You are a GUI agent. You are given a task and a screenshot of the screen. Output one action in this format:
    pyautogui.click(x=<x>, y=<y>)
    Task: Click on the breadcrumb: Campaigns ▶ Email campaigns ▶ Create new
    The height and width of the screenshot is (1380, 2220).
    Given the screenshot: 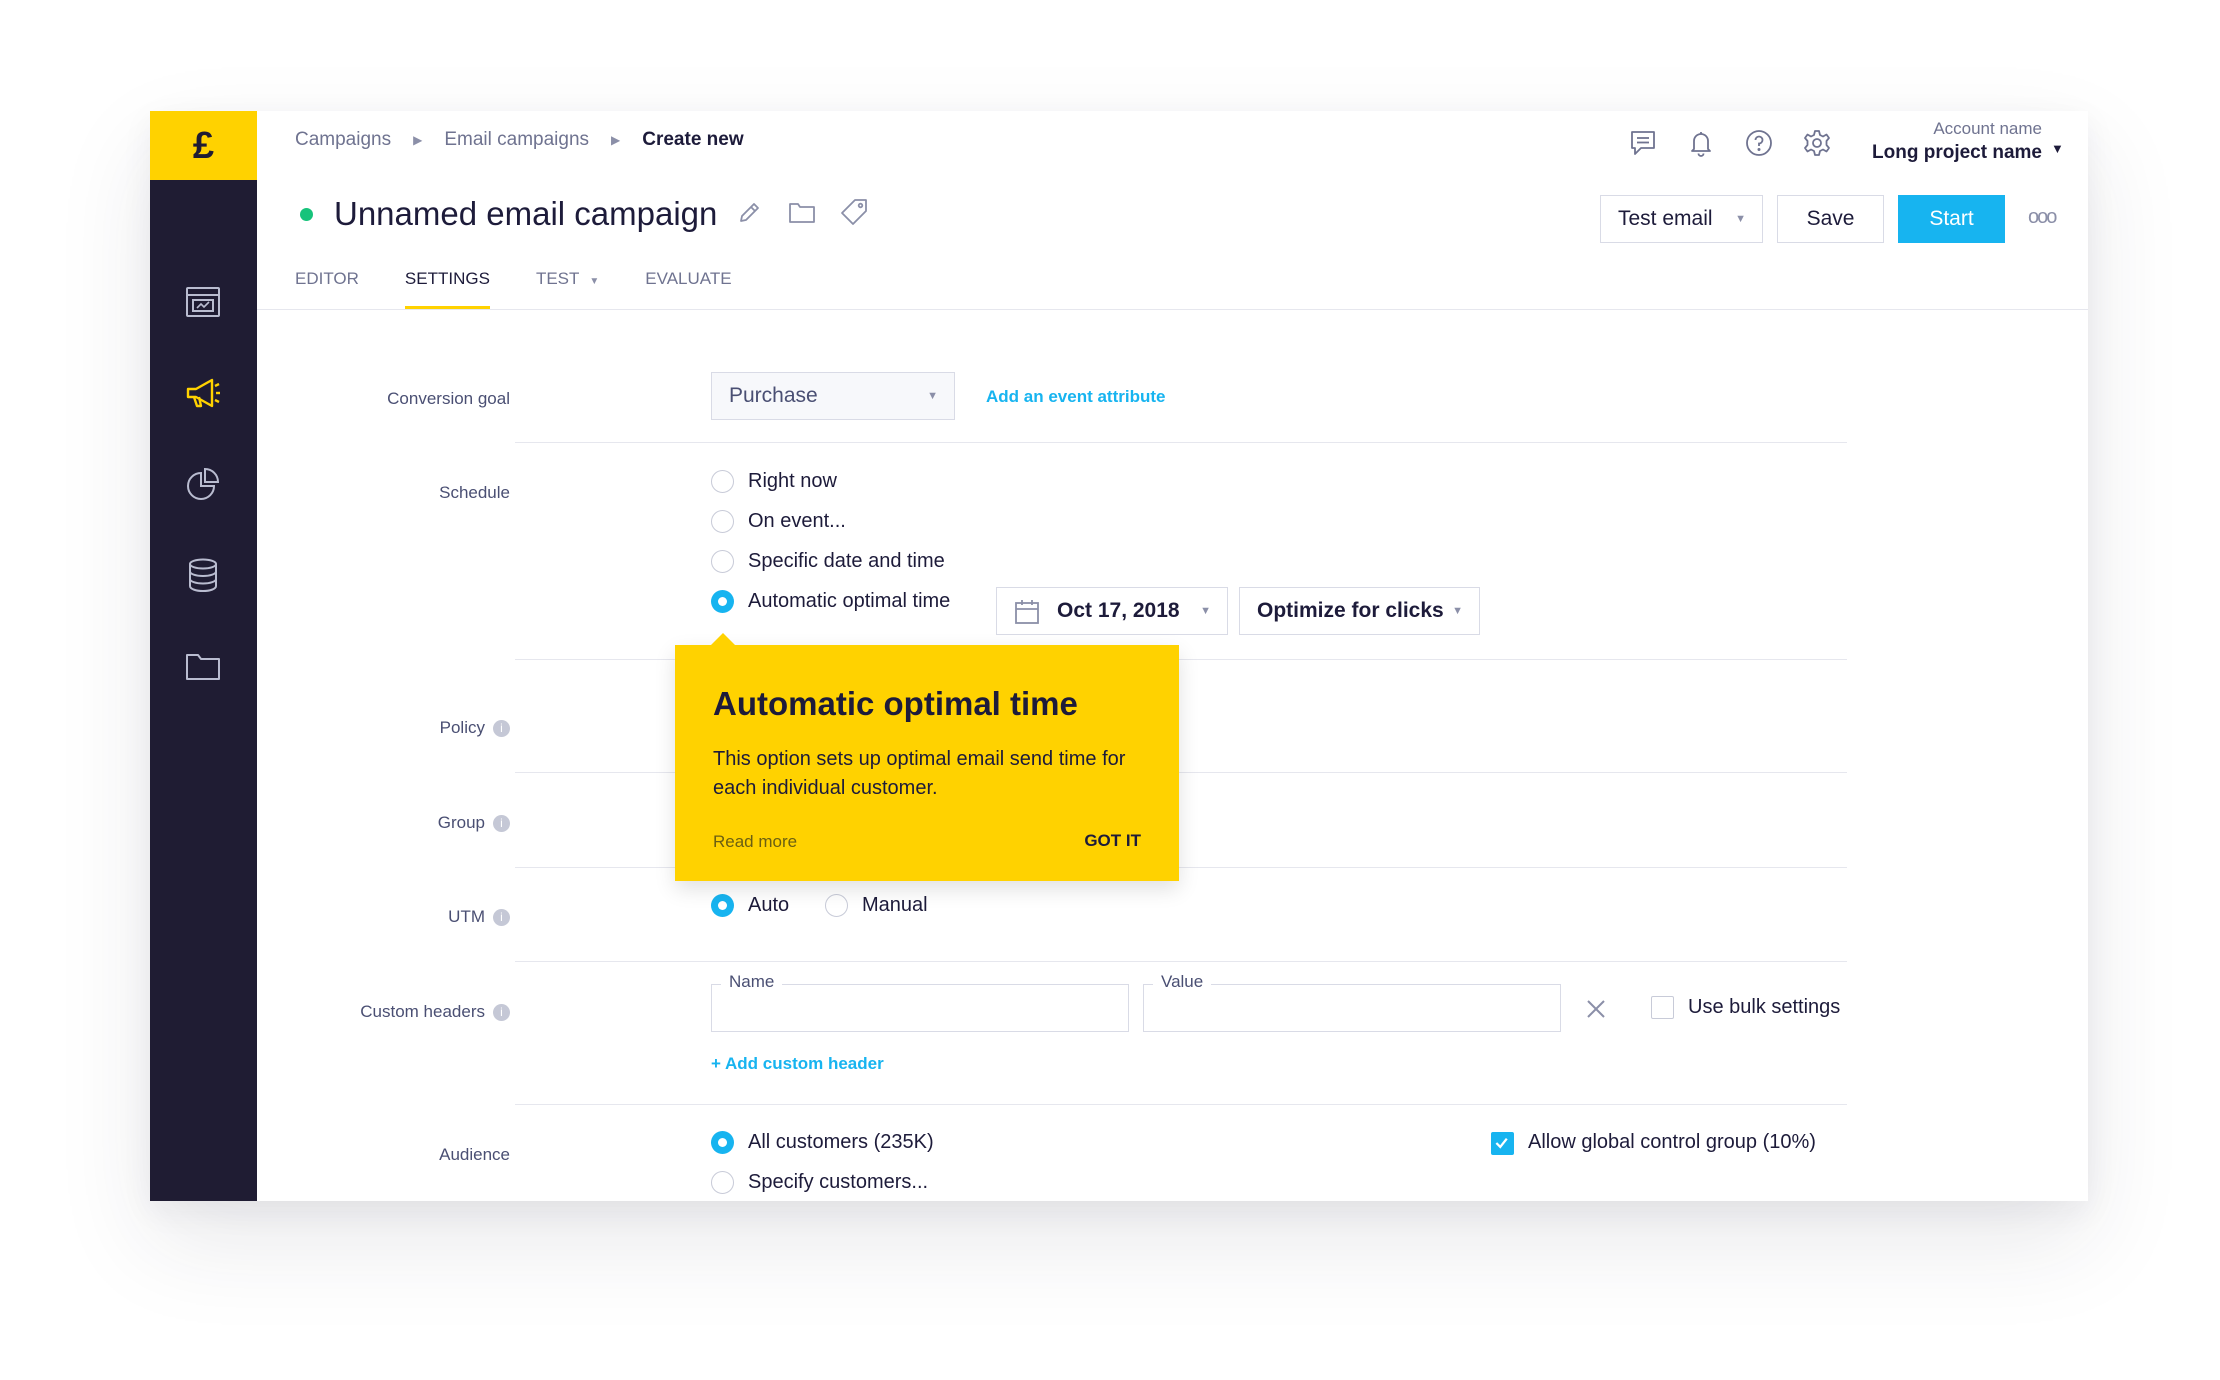 What is the action you would take?
    pyautogui.click(x=519, y=140)
    